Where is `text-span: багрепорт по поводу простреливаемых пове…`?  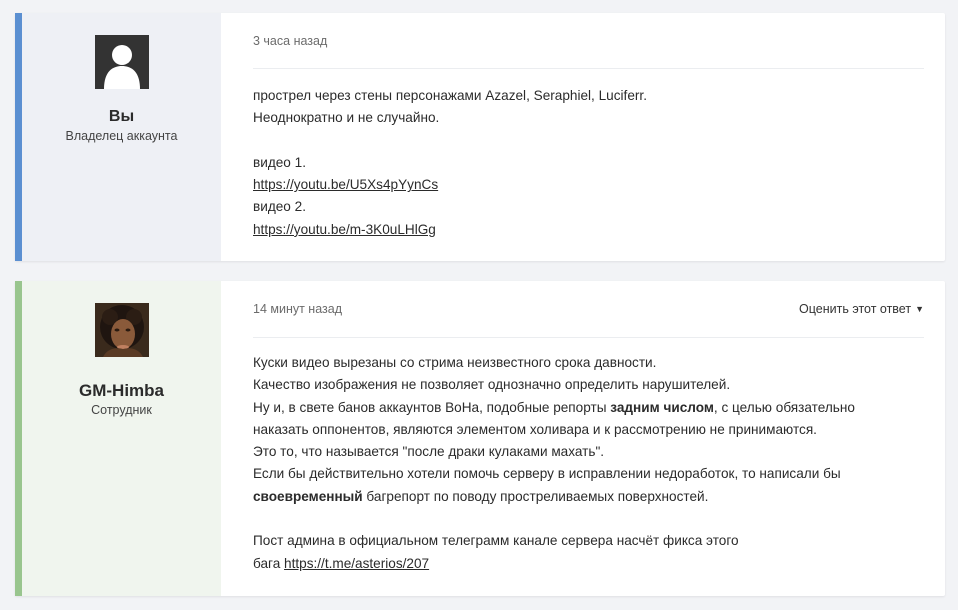 text-span: багрепорт по поводу простреливаемых пове… is located at coordinates (535, 496).